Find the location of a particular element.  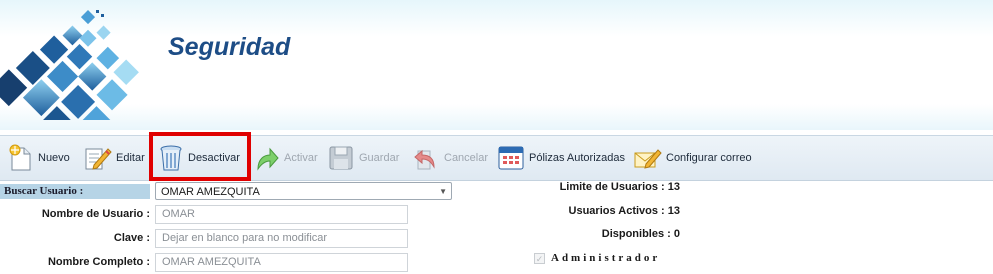

activate-arrow-icon is located at coordinates (268, 159).